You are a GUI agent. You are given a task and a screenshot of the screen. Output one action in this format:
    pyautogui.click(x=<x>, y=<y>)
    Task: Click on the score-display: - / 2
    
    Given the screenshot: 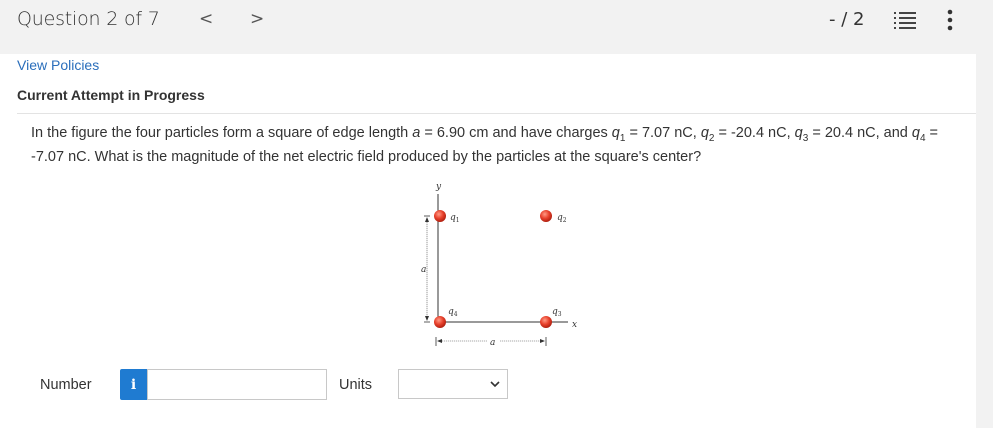 What is the action you would take?
    pyautogui.click(x=847, y=19)
    